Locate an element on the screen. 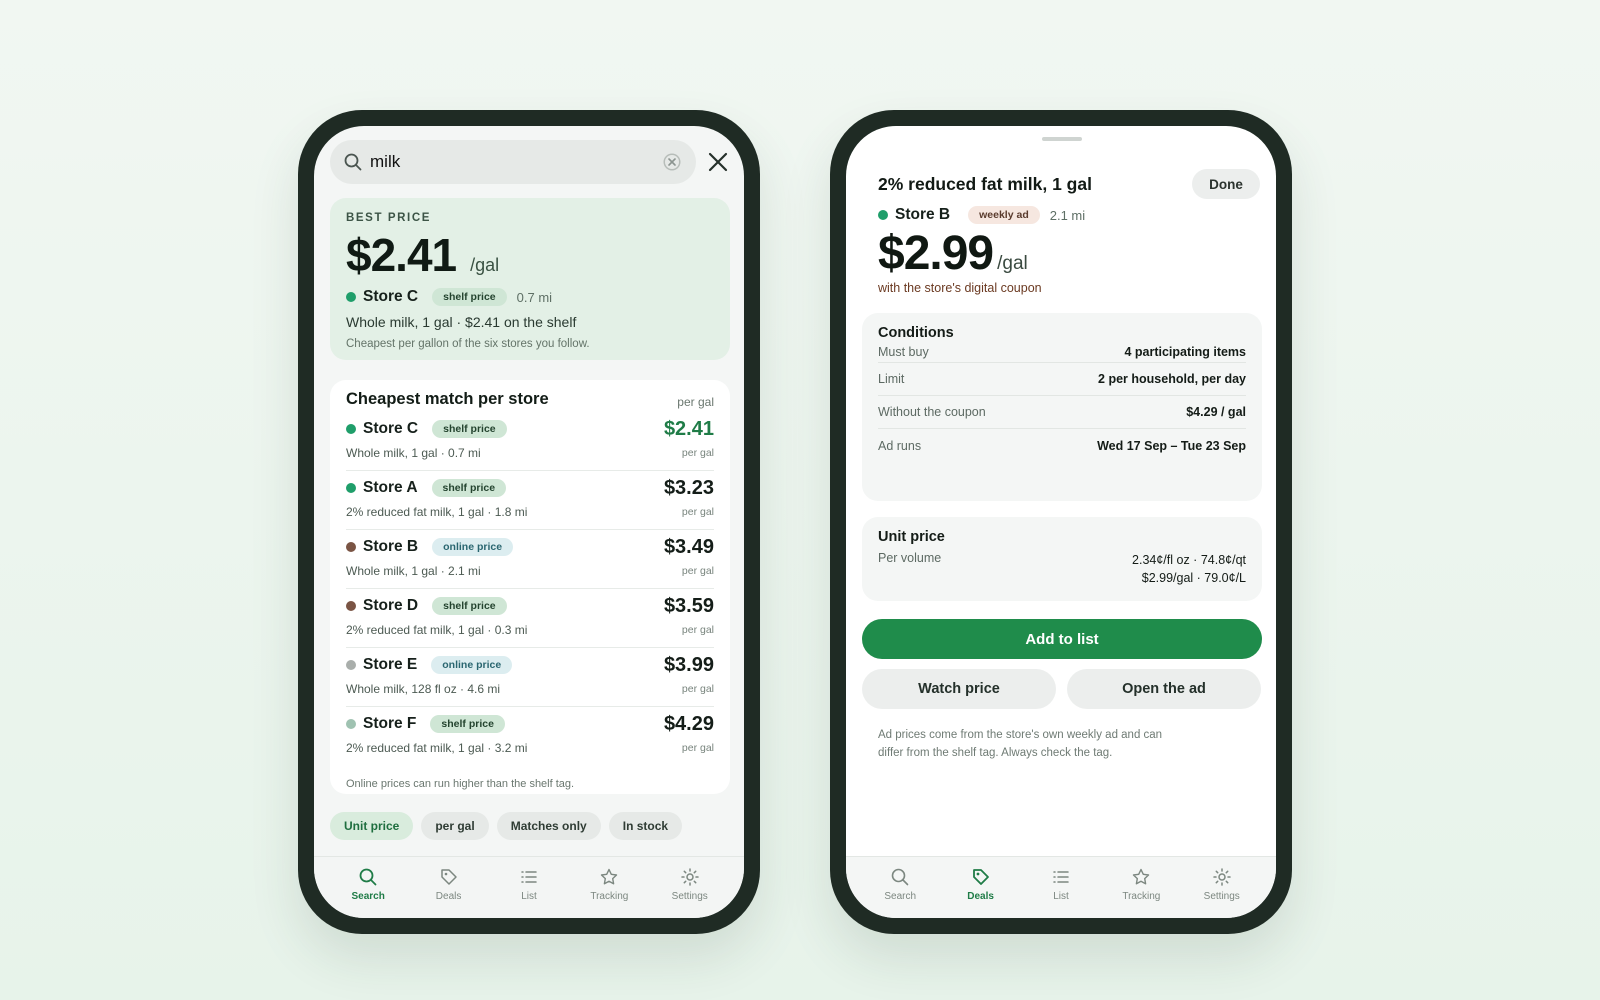  best-price-eyebrow: BEST PRICE is located at coordinates (389, 218).